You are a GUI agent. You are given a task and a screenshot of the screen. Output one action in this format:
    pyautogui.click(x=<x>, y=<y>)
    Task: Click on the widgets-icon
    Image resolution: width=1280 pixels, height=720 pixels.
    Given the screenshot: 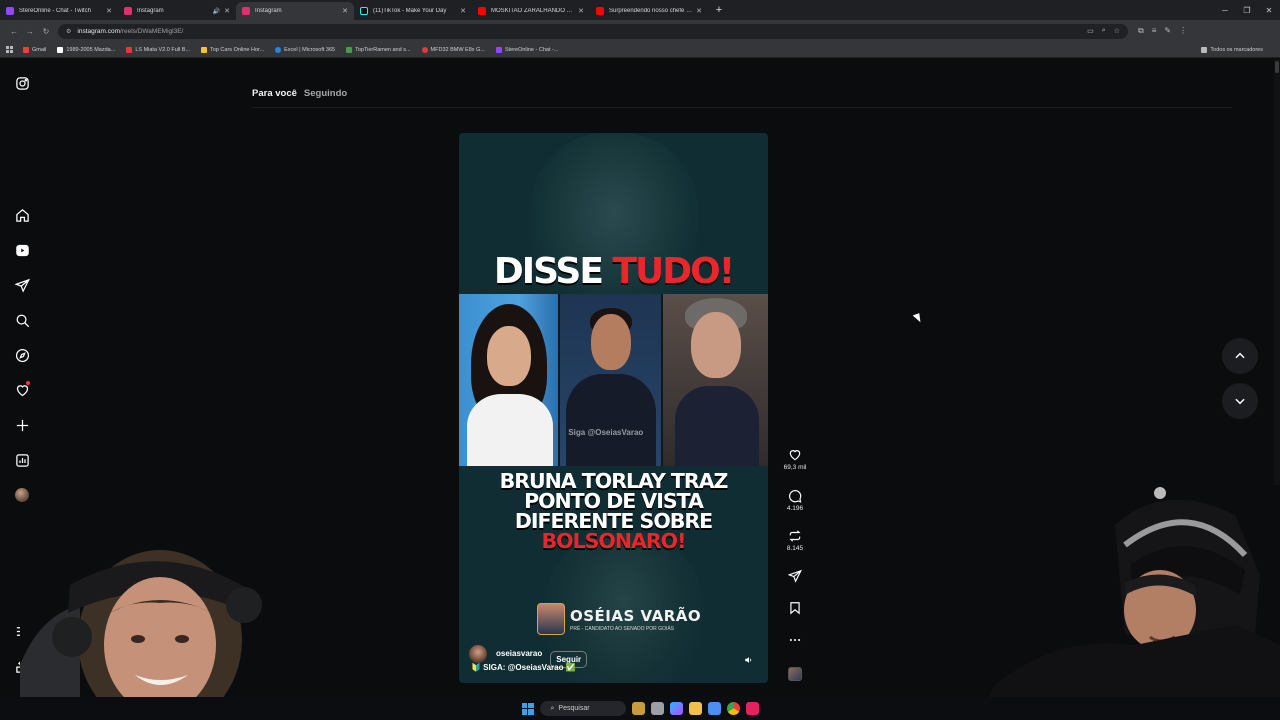 What is the action you would take?
    pyautogui.click(x=638, y=708)
    